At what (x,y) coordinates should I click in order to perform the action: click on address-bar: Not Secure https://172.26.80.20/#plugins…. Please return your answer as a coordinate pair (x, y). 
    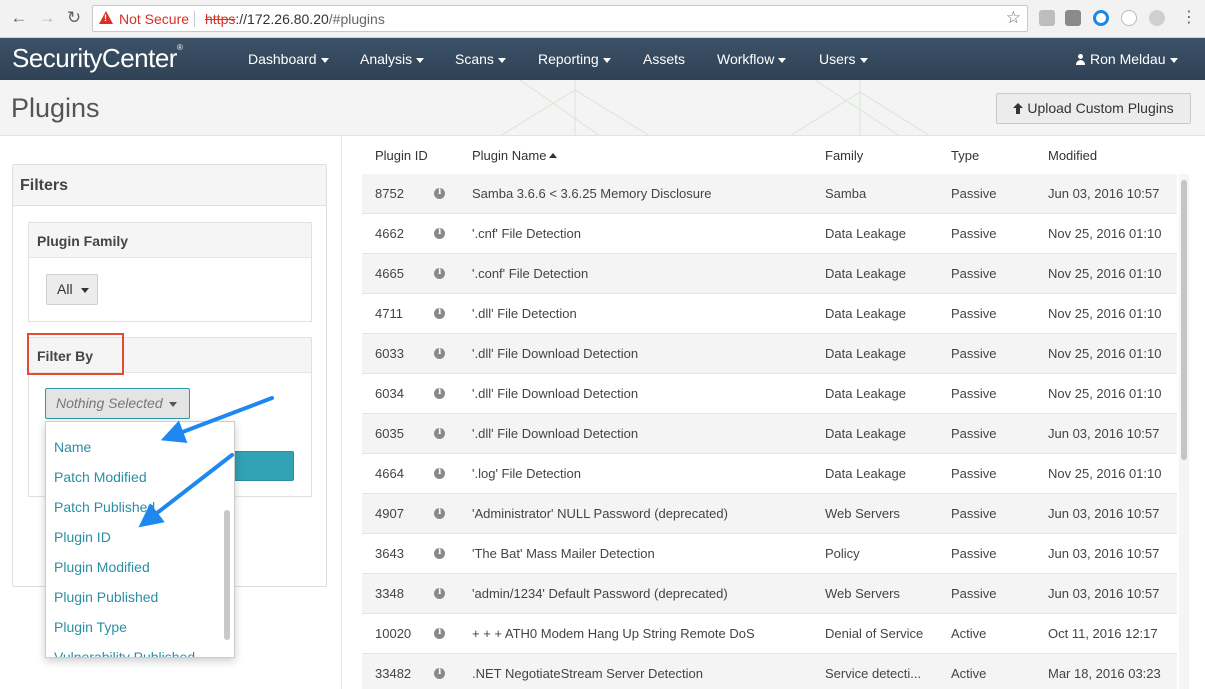
    Looking at the image, I should click on (560, 18).